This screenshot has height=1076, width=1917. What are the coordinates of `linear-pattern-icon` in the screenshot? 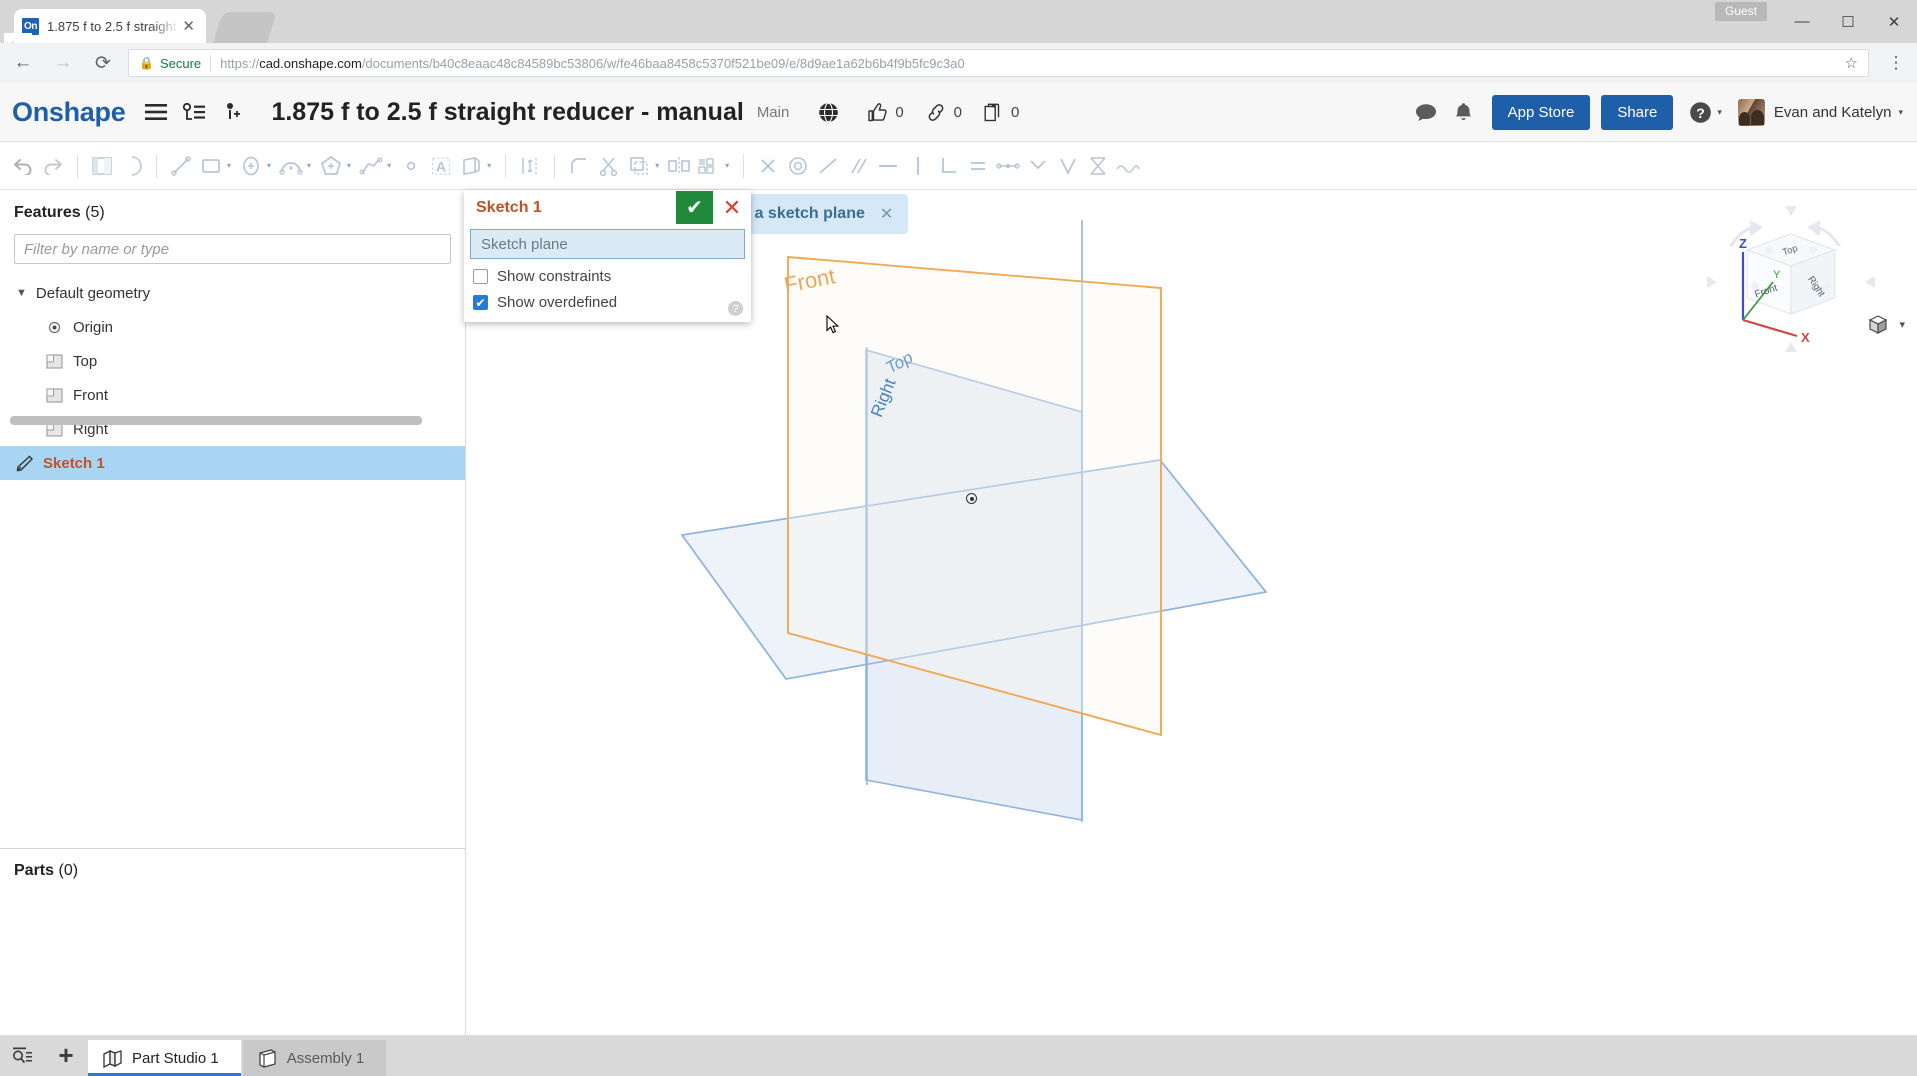 It's located at (709, 166).